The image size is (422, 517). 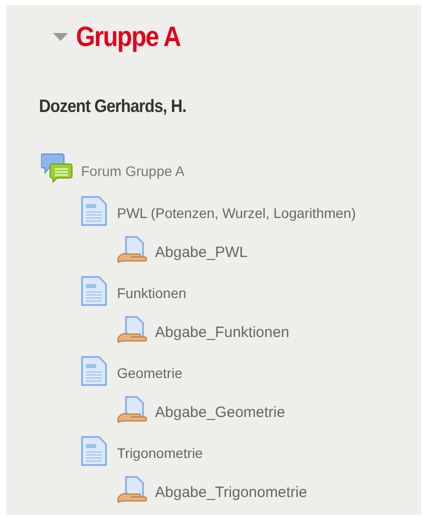 What do you see at coordinates (149, 374) in the screenshot?
I see `activity-link: Geometrie` at bounding box center [149, 374].